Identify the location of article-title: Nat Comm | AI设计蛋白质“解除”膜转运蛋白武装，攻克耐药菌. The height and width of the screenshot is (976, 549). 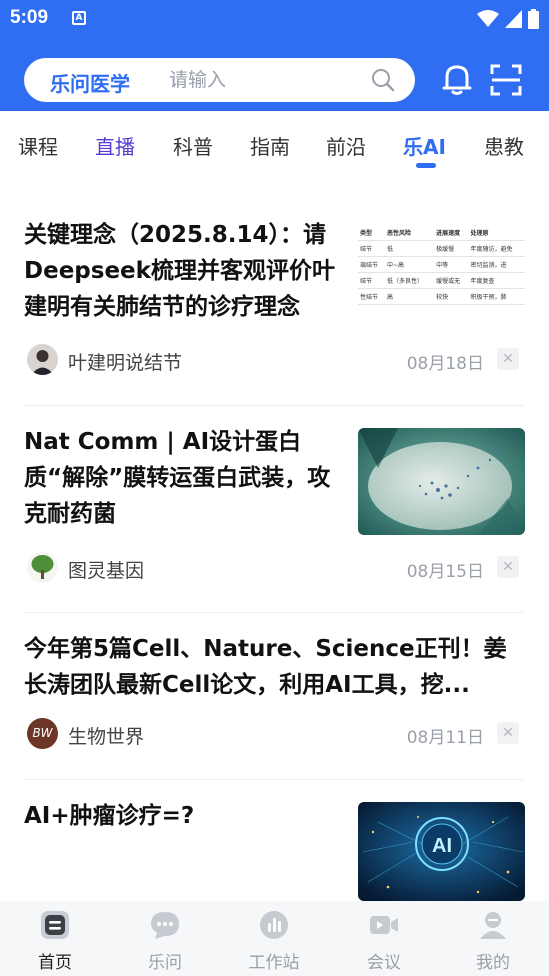
(183, 478).